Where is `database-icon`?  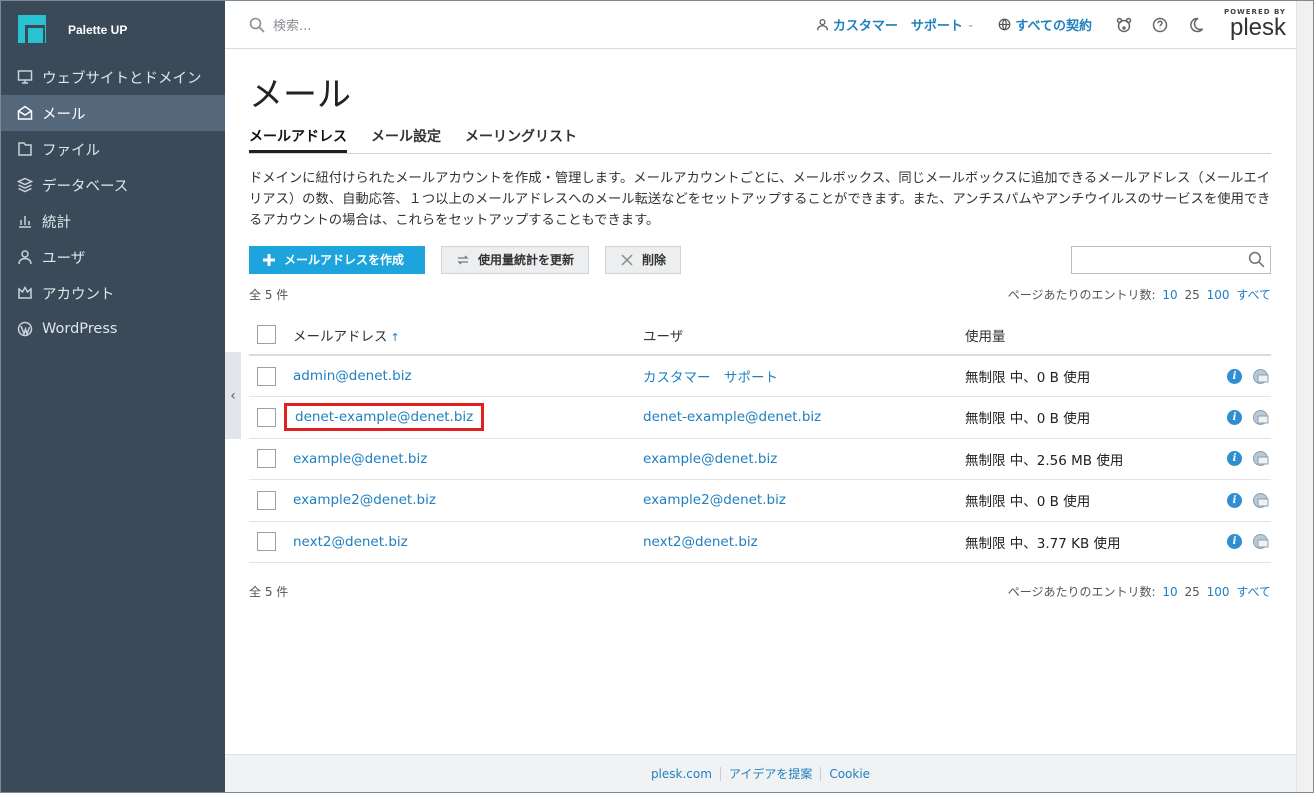
database-icon is located at coordinates (25, 185).